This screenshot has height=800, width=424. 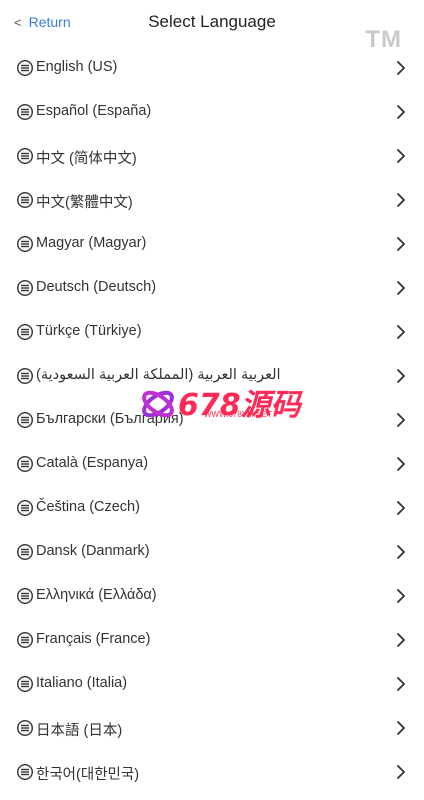 I want to click on language-row: Español (España), so click(x=212, y=112).